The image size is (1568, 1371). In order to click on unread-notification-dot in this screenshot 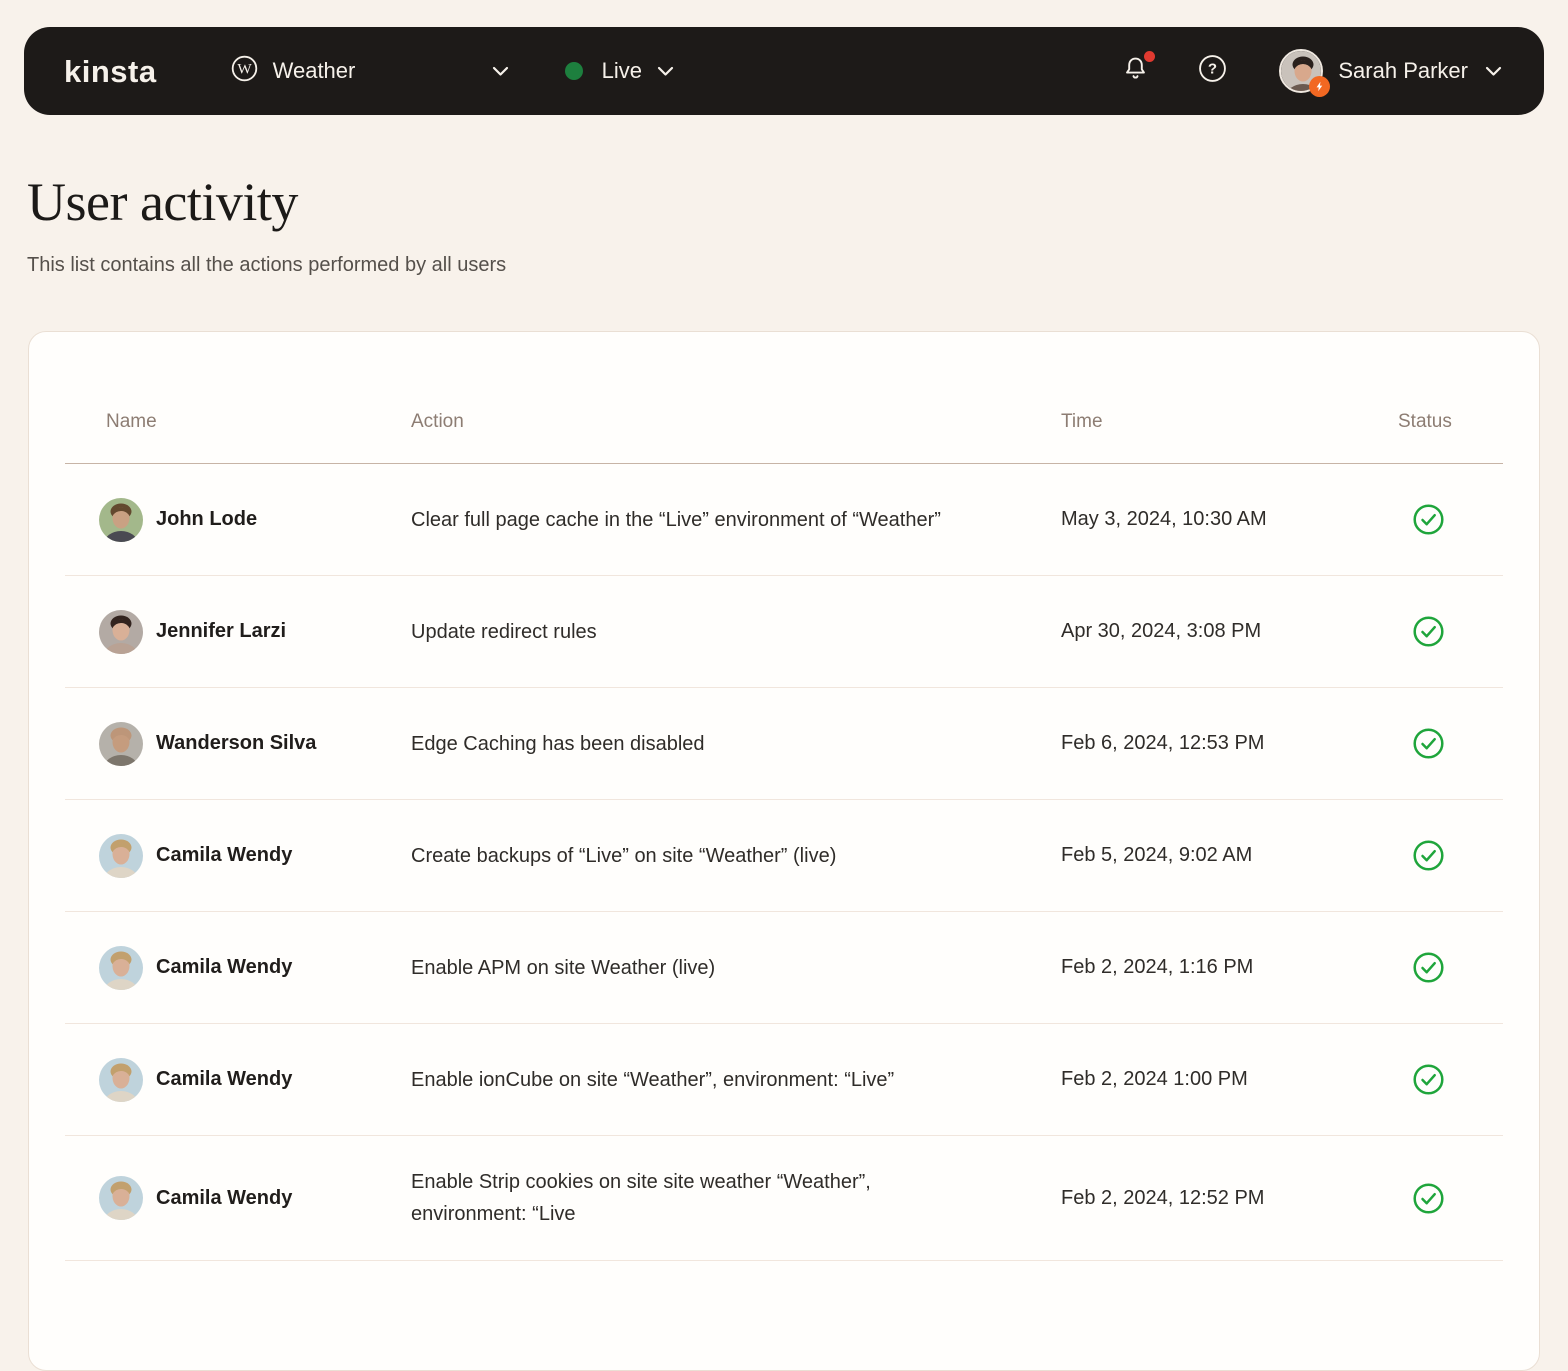, I will do `click(1150, 56)`.